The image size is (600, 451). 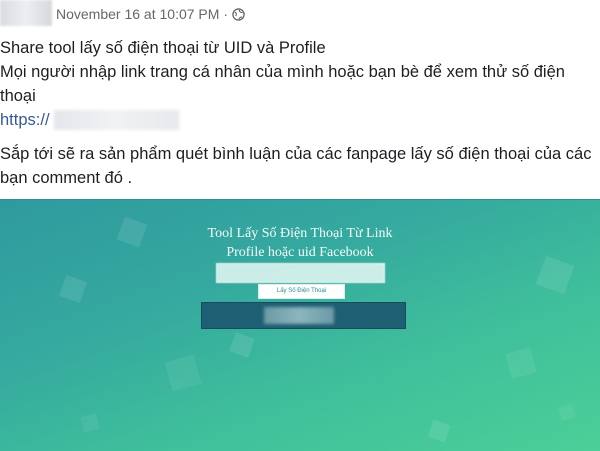 What do you see at coordinates (300, 273) in the screenshot?
I see `tool-url-input-blurred` at bounding box center [300, 273].